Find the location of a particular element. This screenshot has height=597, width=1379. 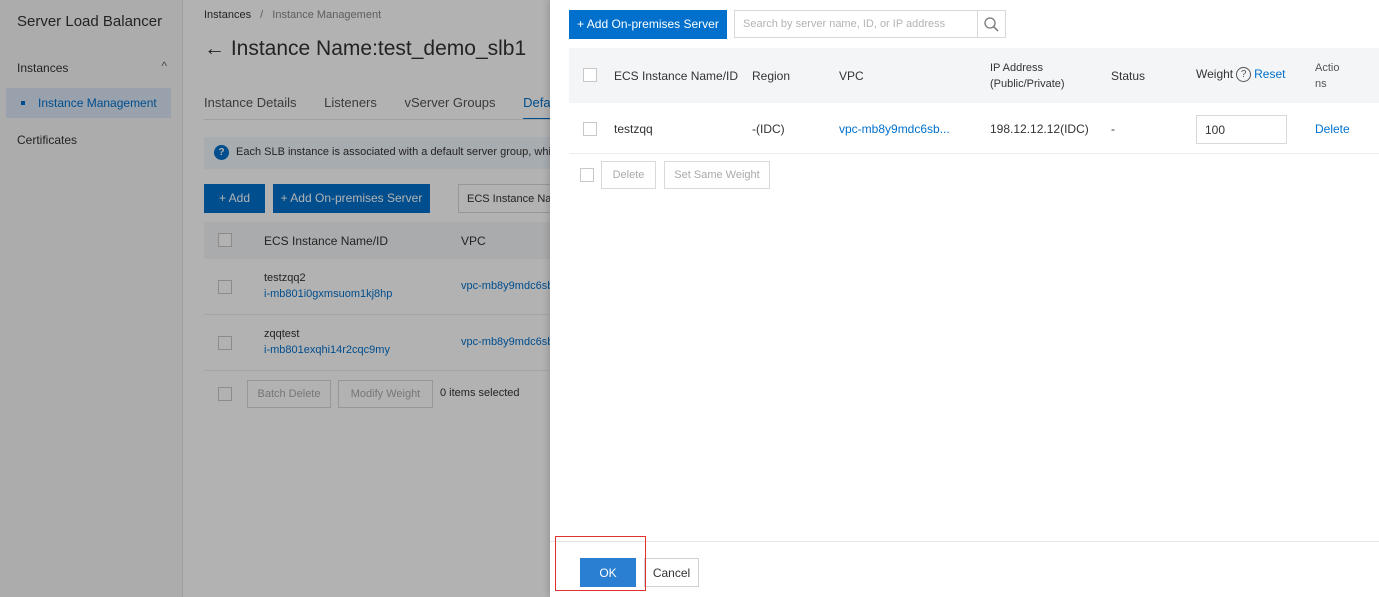

header-actions-line2: ns is located at coordinates (1321, 84).